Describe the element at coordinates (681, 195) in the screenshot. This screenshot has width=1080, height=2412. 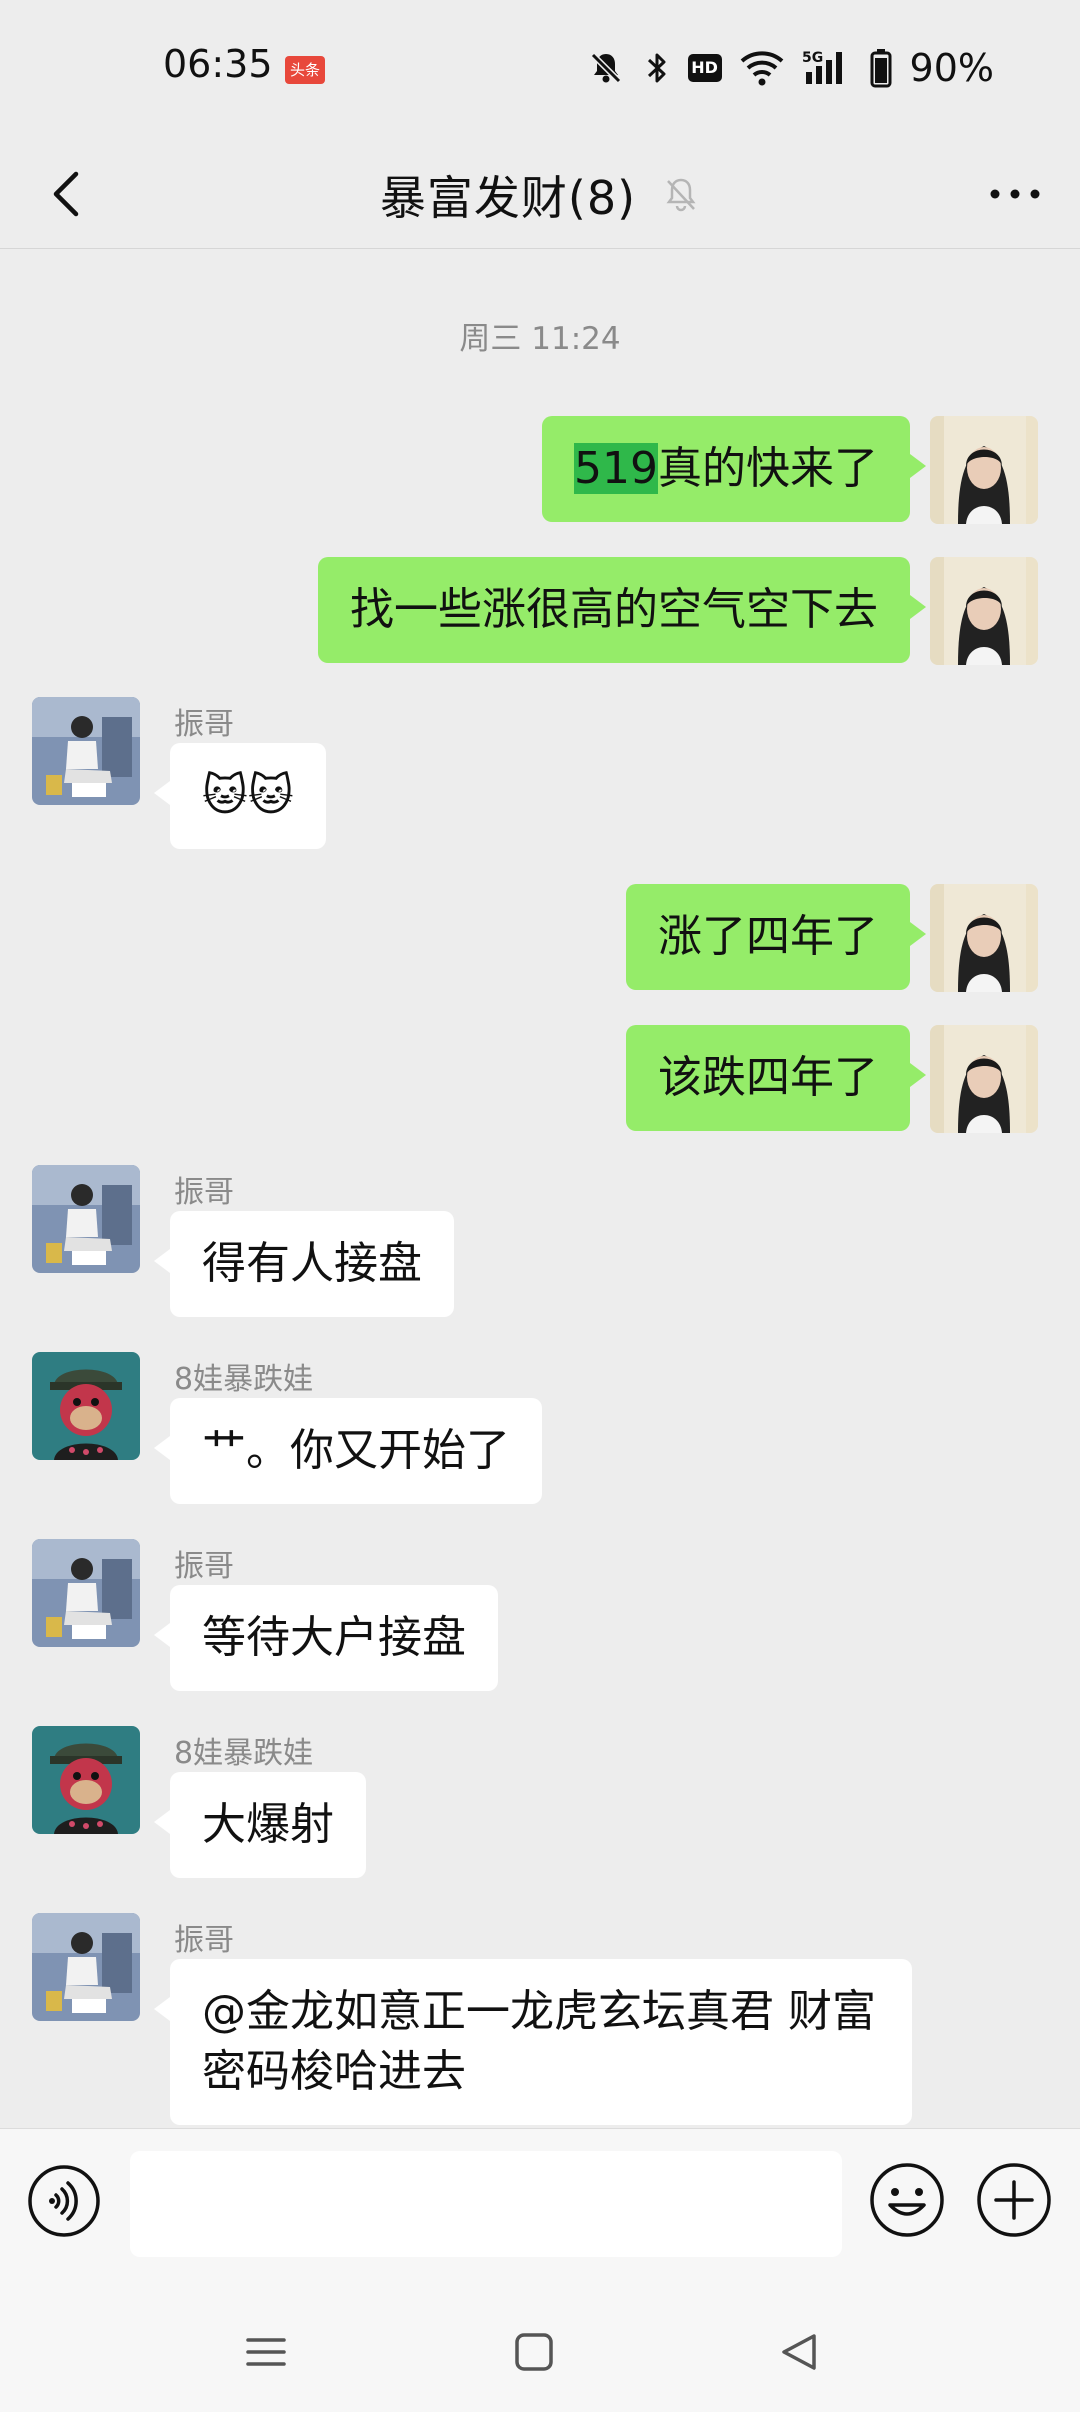
I see `bell-off-icon` at that location.